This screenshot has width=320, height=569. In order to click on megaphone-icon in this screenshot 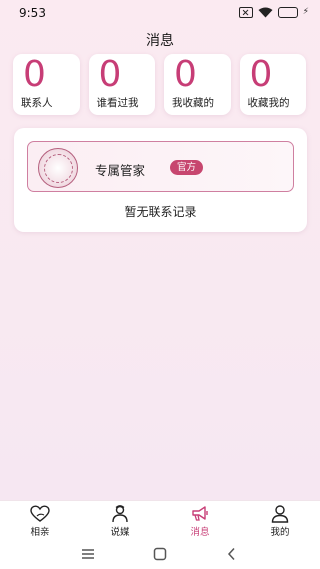, I will do `click(200, 514)`.